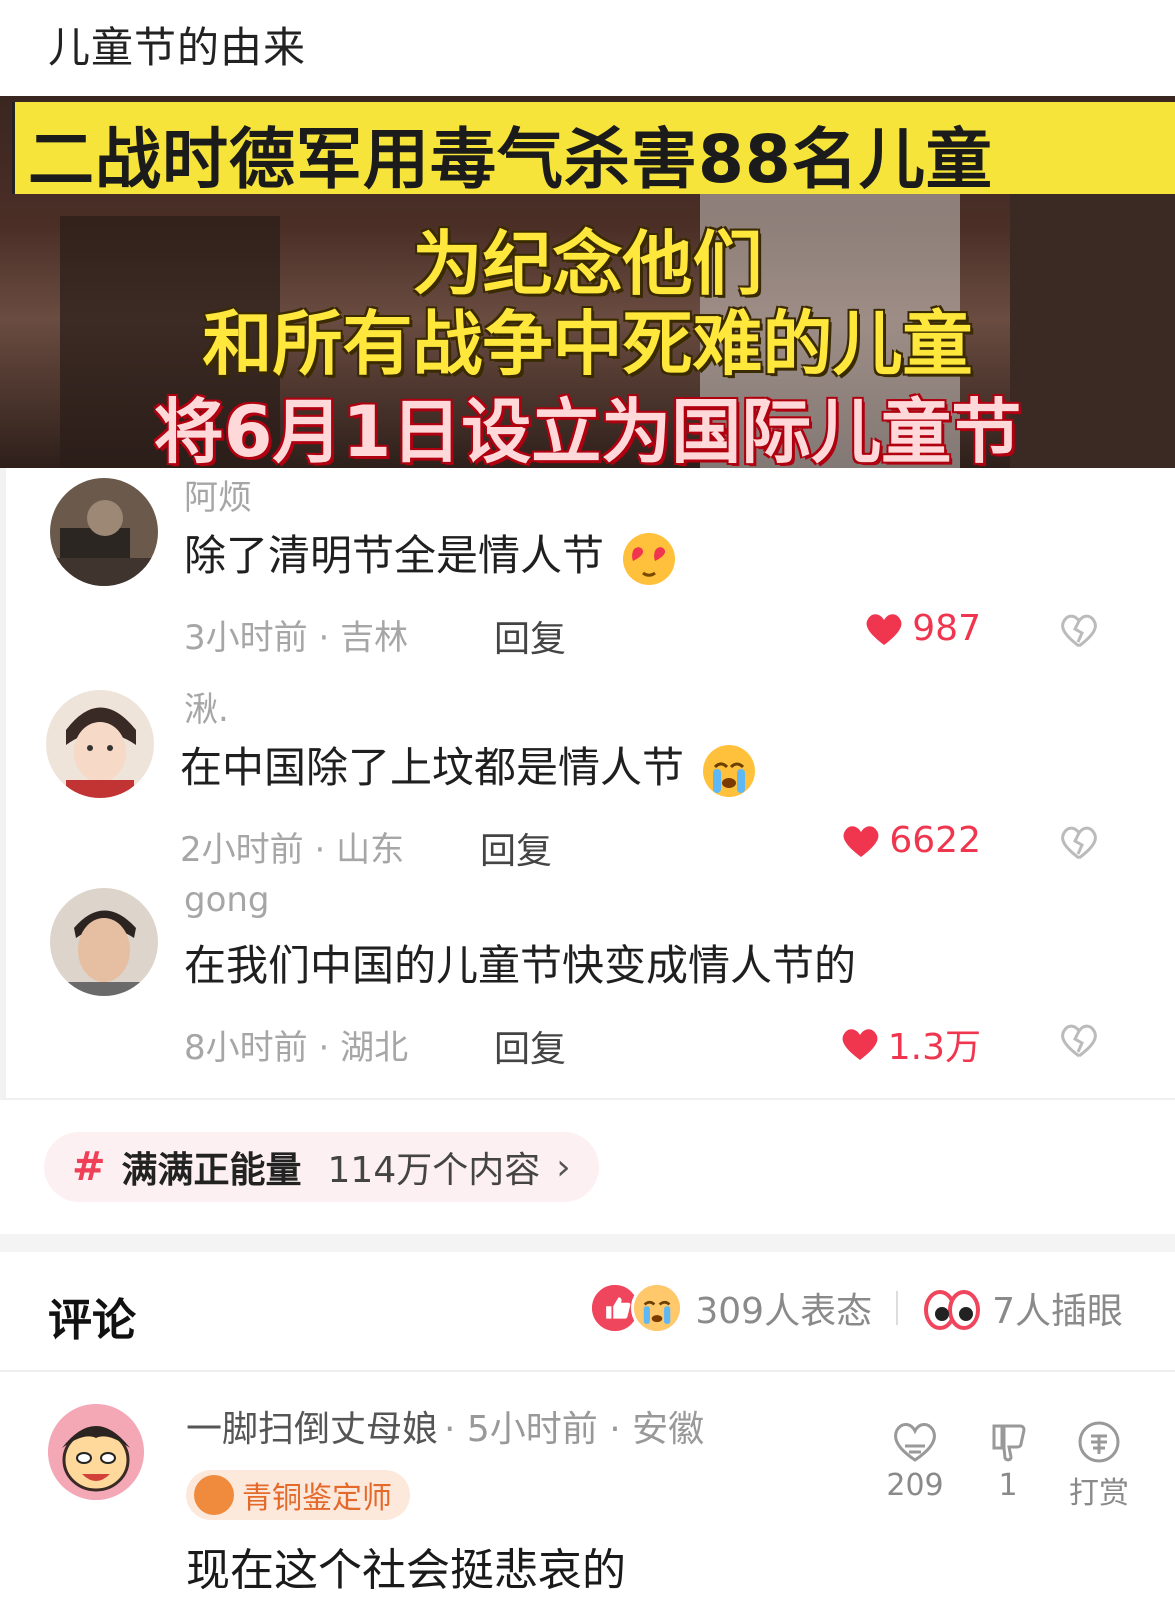 The width and height of the screenshot is (1175, 1619). What do you see at coordinates (211, 1170) in the screenshot?
I see `topic-name: 满满正能量` at bounding box center [211, 1170].